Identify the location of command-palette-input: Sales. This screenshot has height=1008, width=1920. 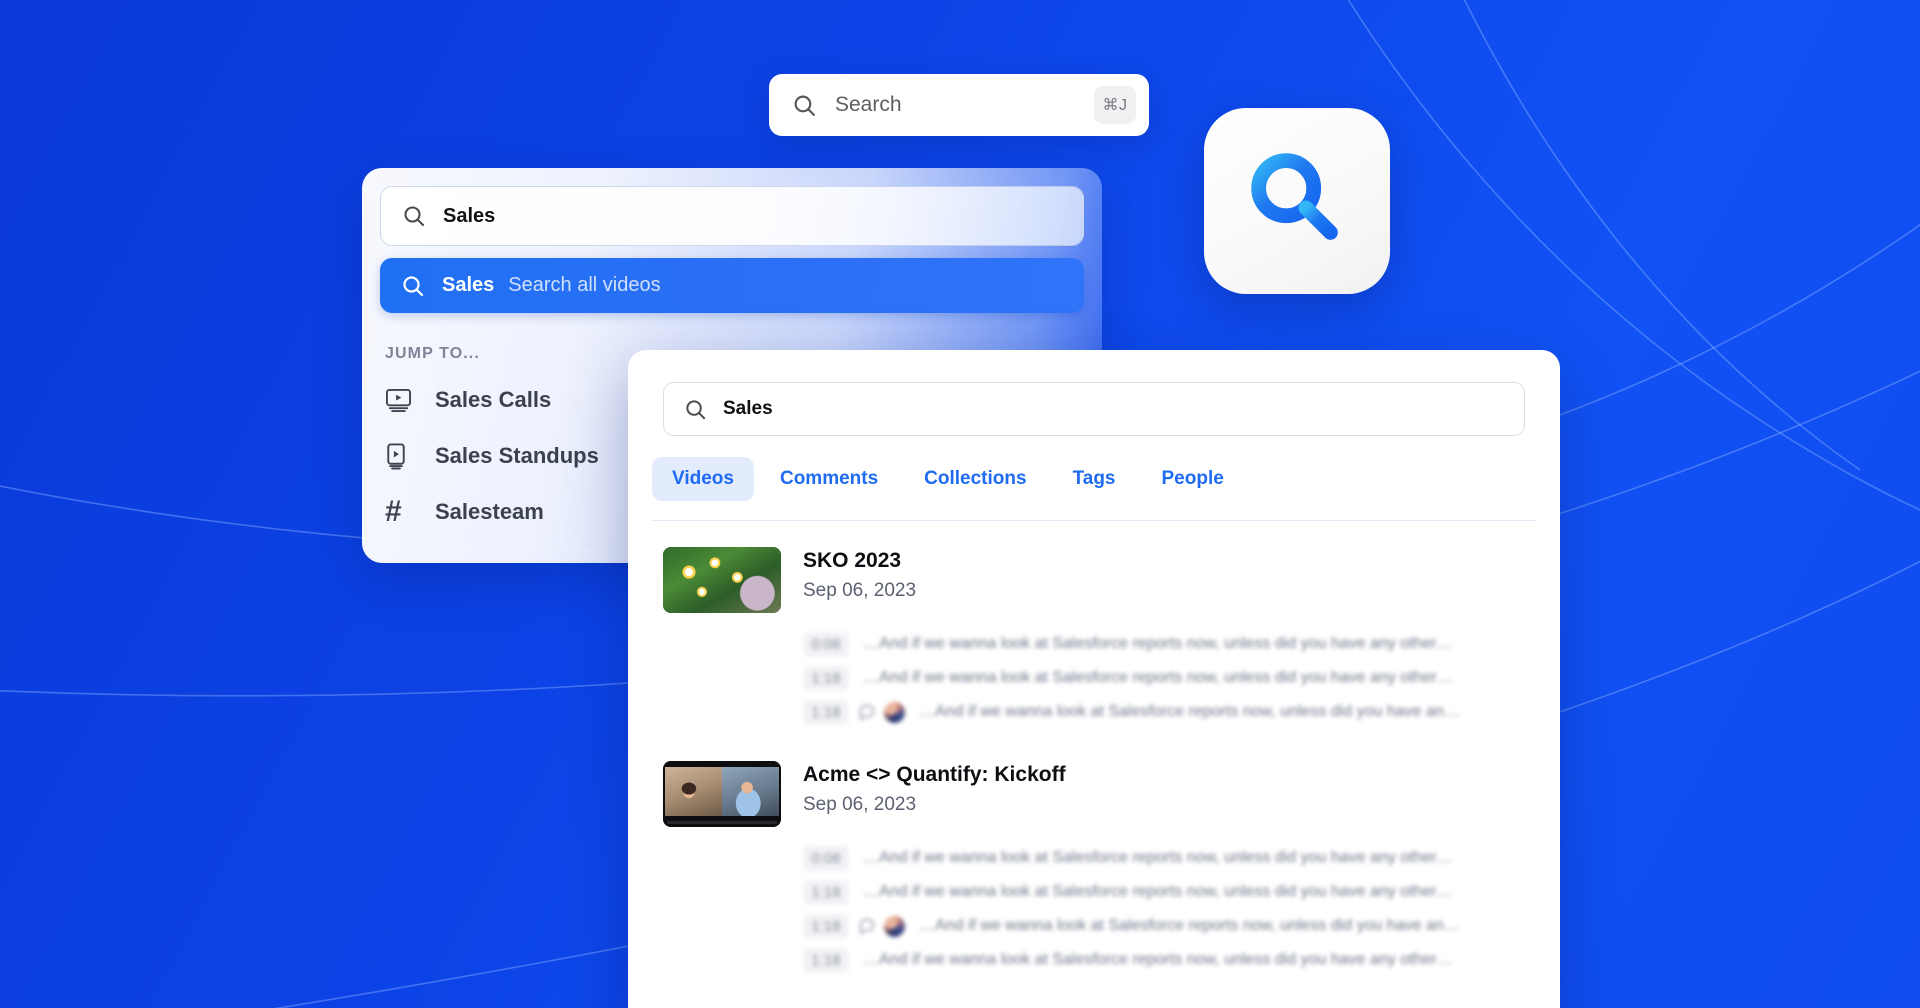
(732, 216).